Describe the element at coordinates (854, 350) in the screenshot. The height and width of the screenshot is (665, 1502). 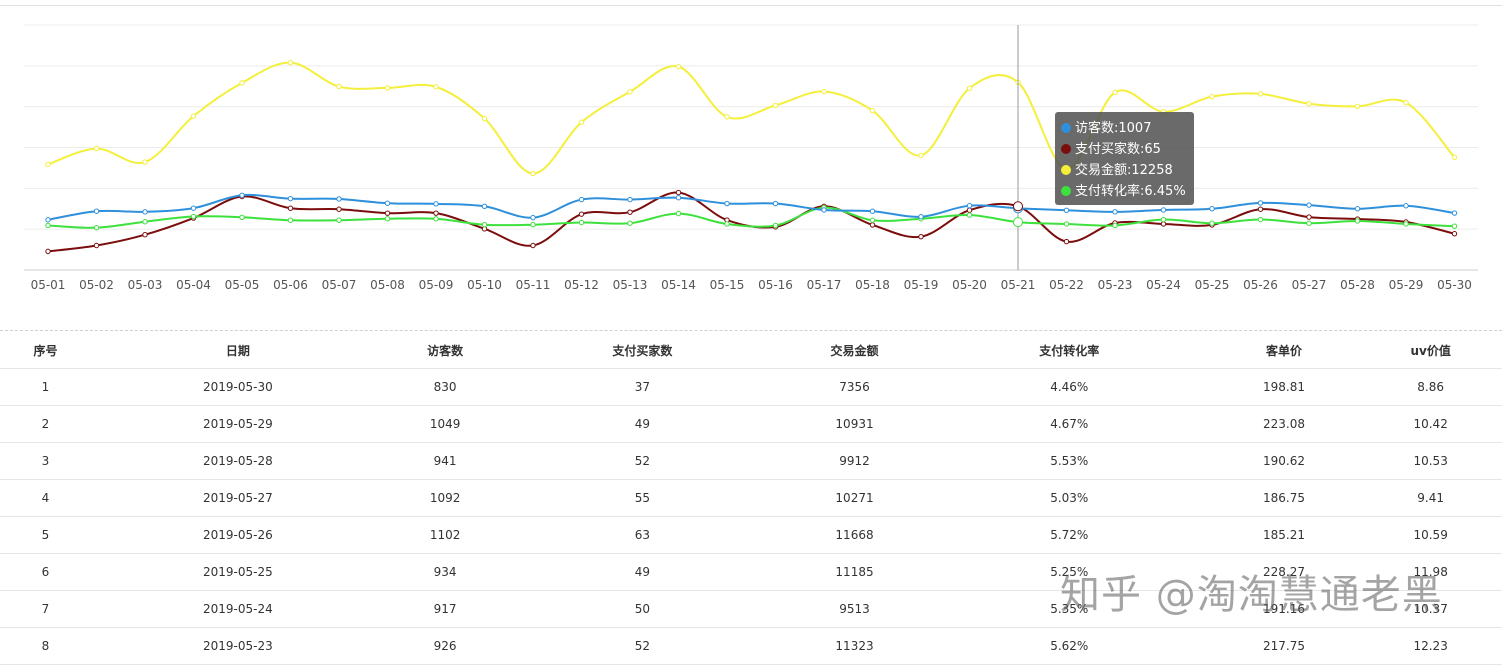
I see `column-header-amount: 交易金额` at that location.